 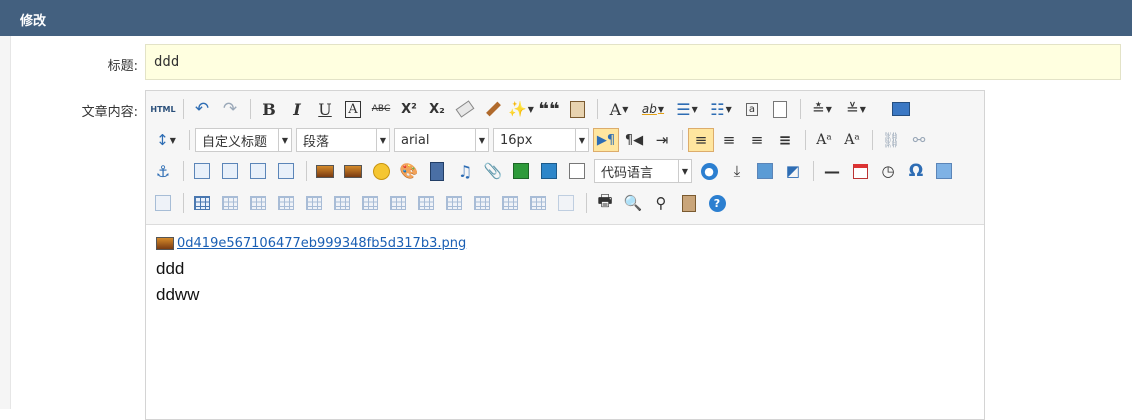 What do you see at coordinates (633, 62) in the screenshot?
I see `title-input: ddd` at bounding box center [633, 62].